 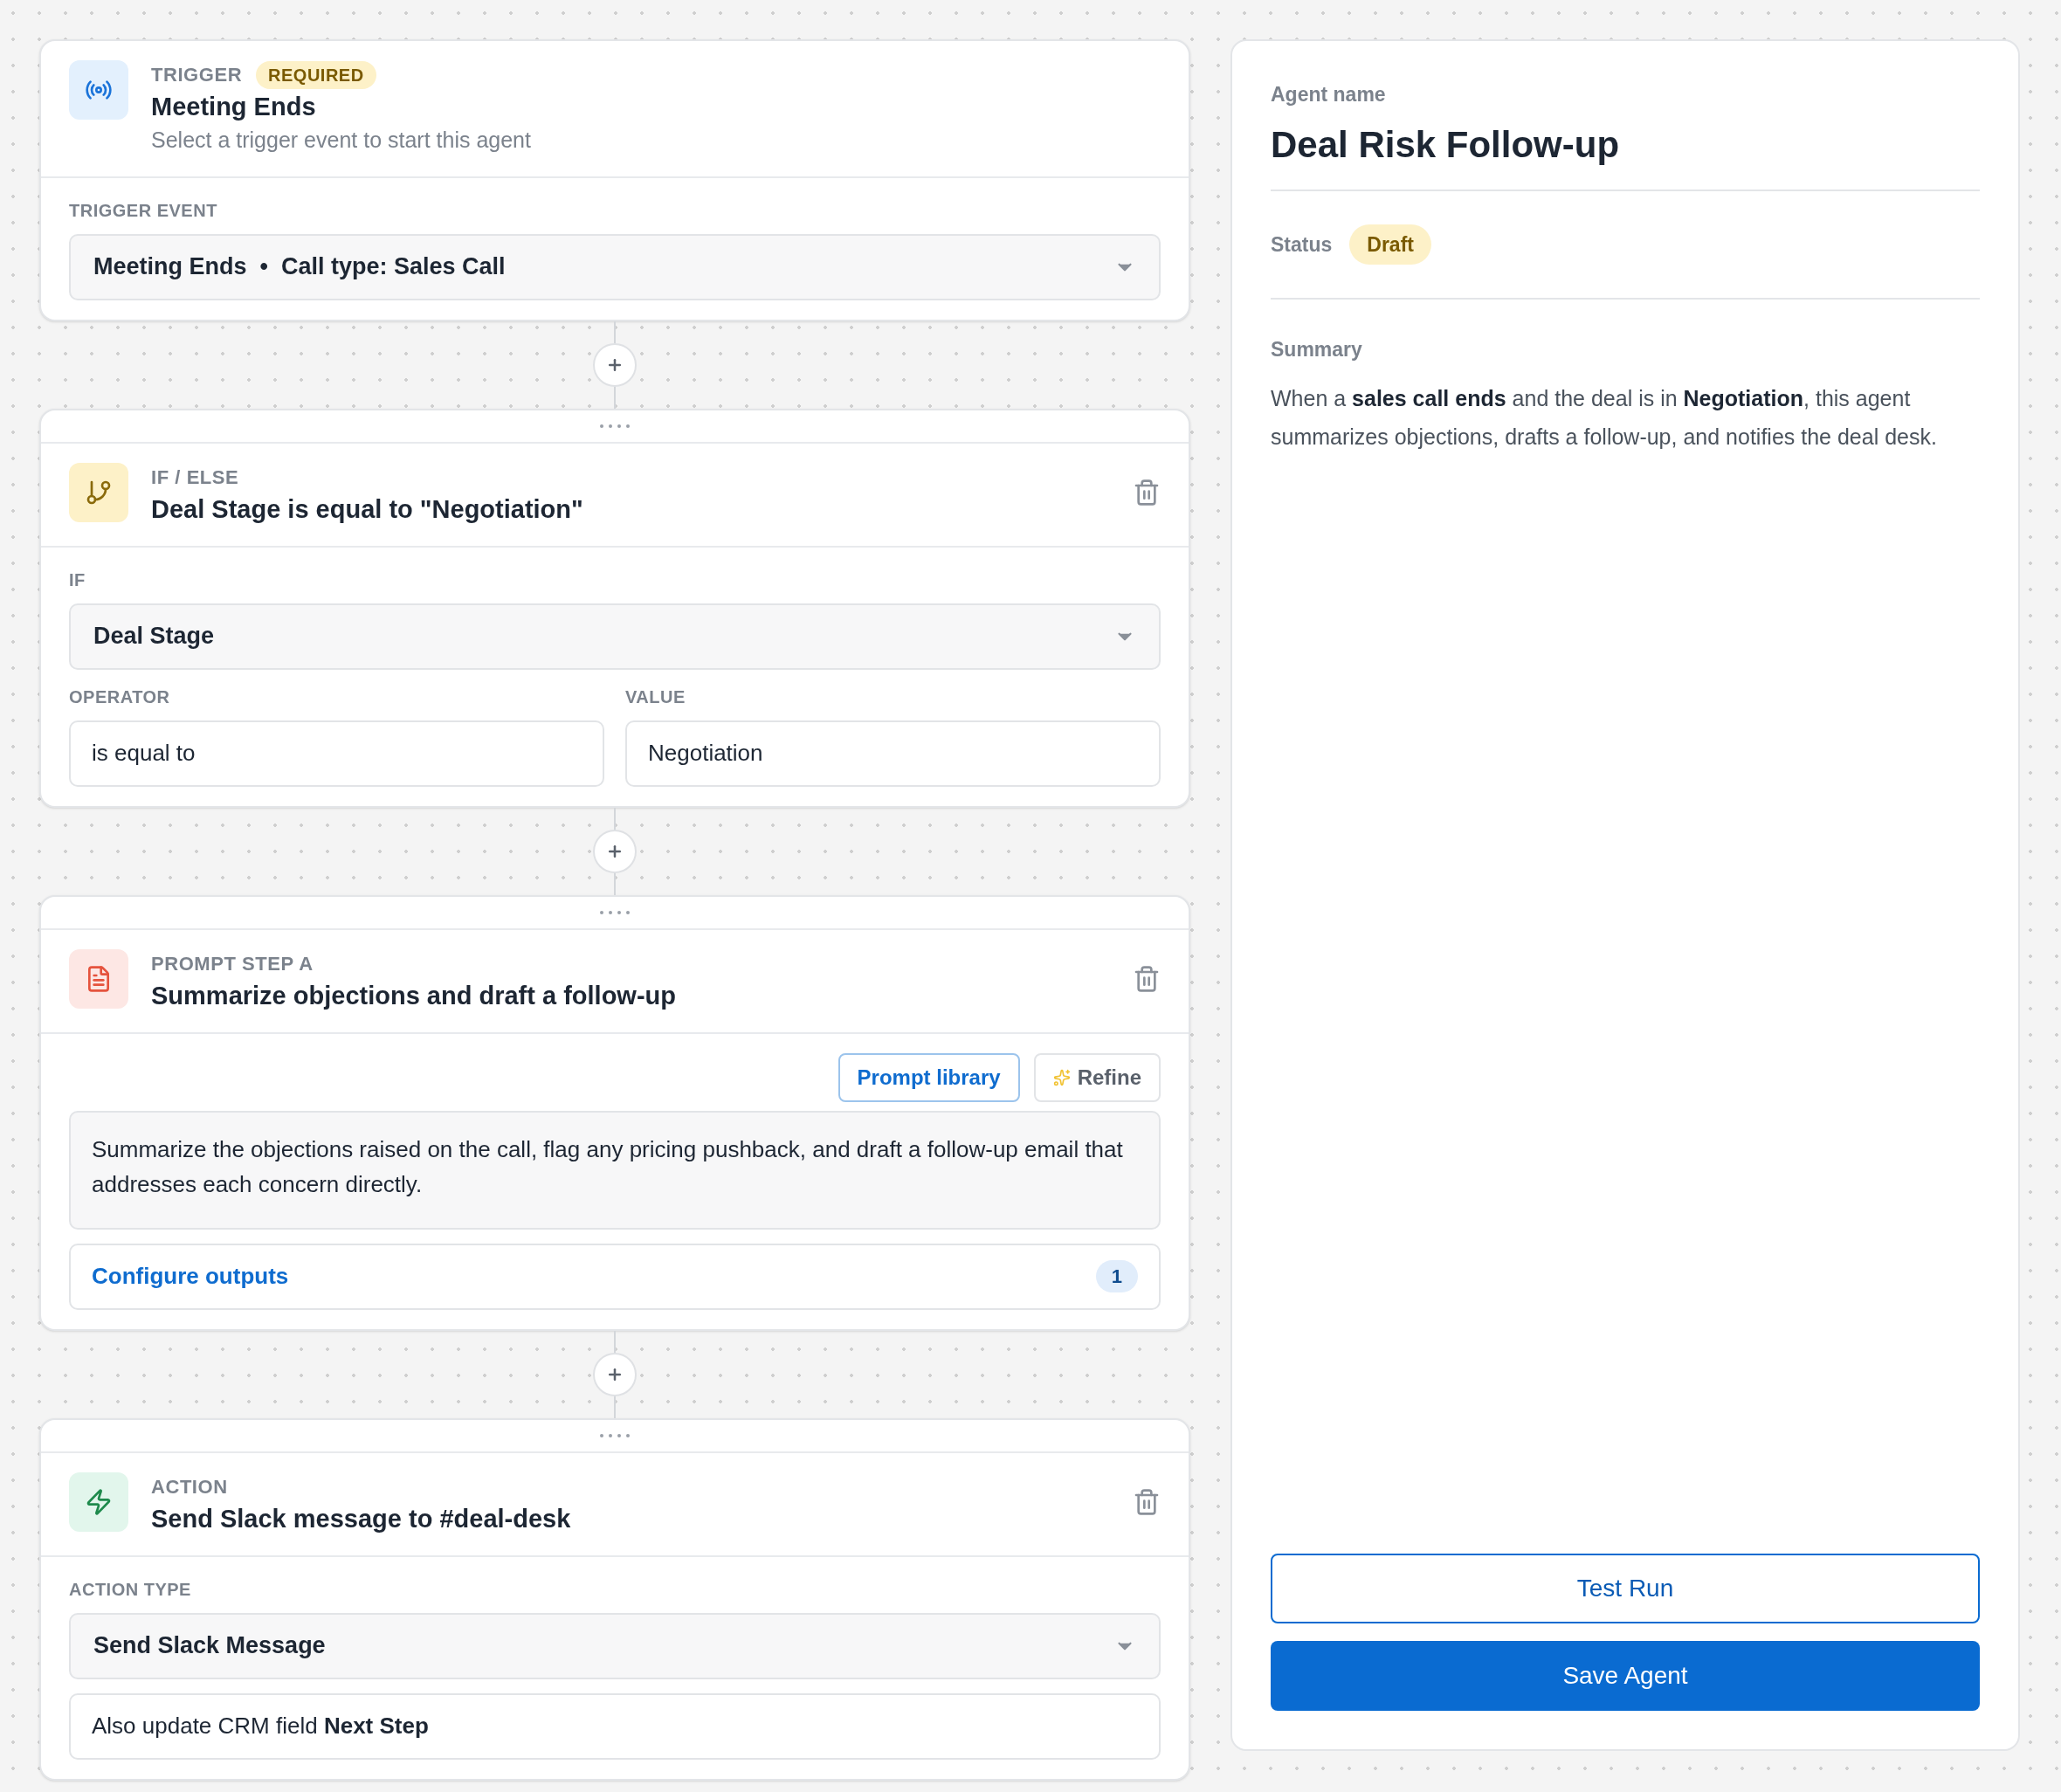 What do you see at coordinates (893, 753) in the screenshot?
I see `input-field: Negotiation` at bounding box center [893, 753].